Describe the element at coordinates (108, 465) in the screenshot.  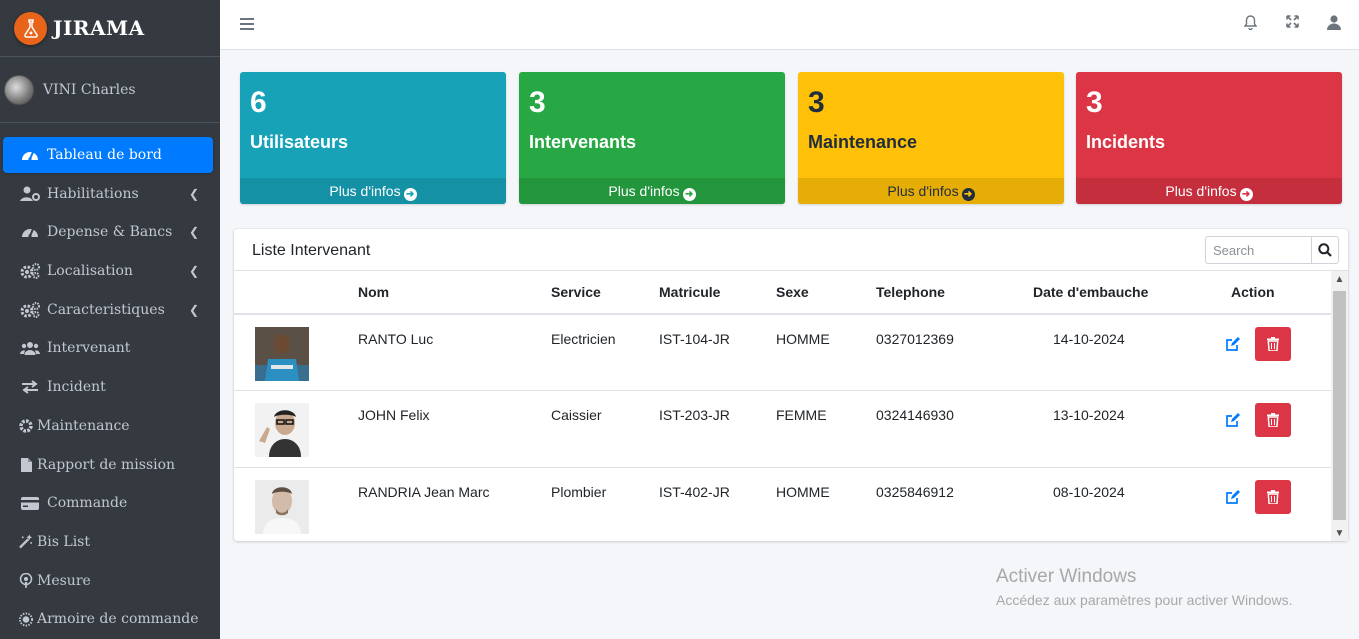
I see `sidebar-item-rapport-de-mission: Rapport de mission` at that location.